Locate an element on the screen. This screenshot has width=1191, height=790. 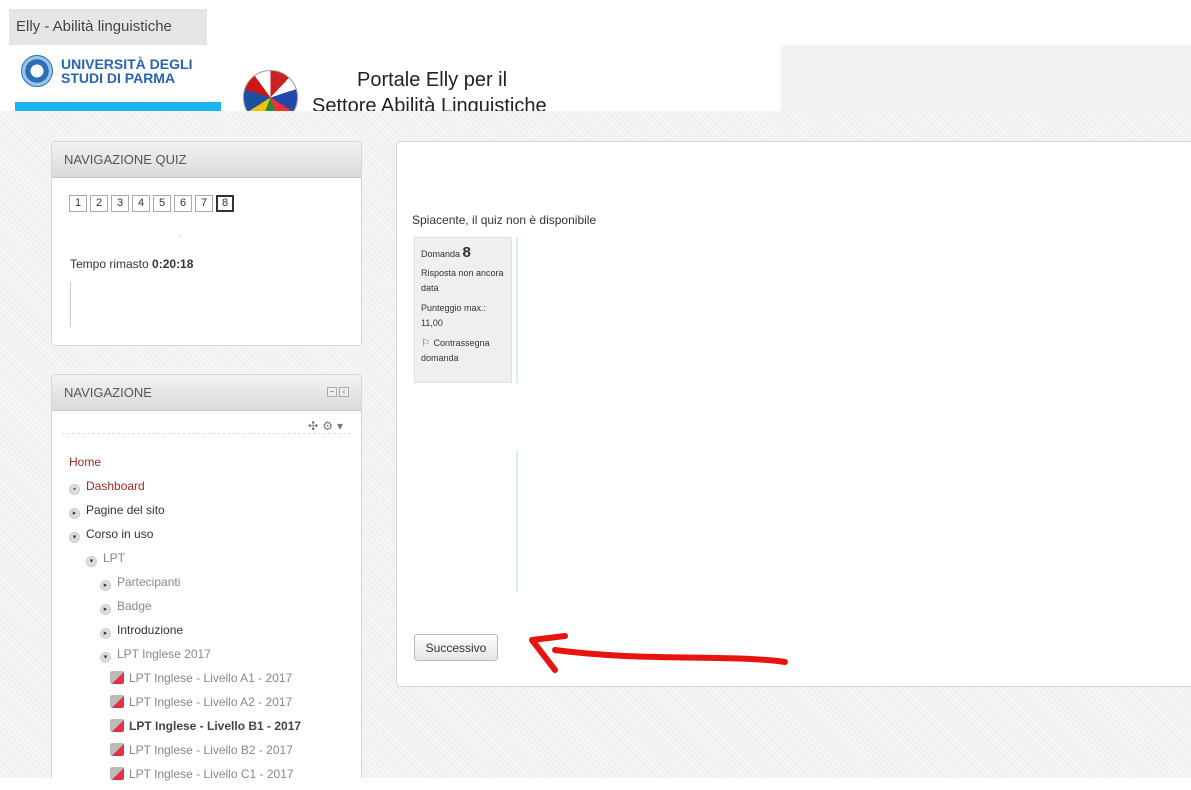
nav-item-introduction: ▸ Introduzione is located at coordinates (214, 634).